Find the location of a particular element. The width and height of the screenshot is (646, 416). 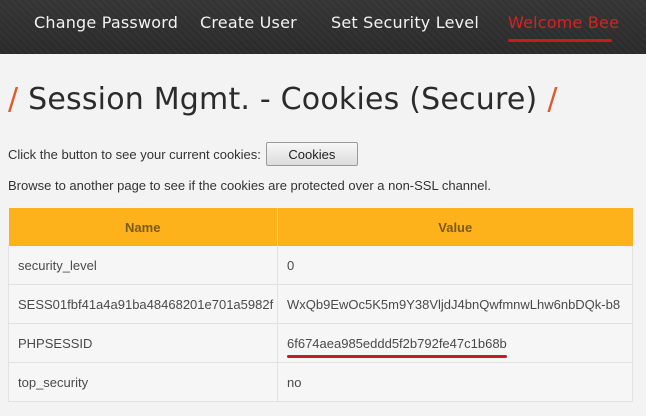

cookie-name: PHPSESSID is located at coordinates (143, 343).